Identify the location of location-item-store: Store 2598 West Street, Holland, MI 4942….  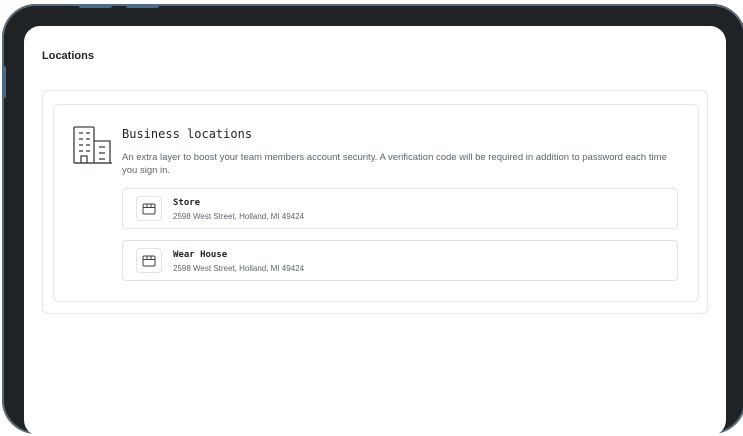
(400, 208).